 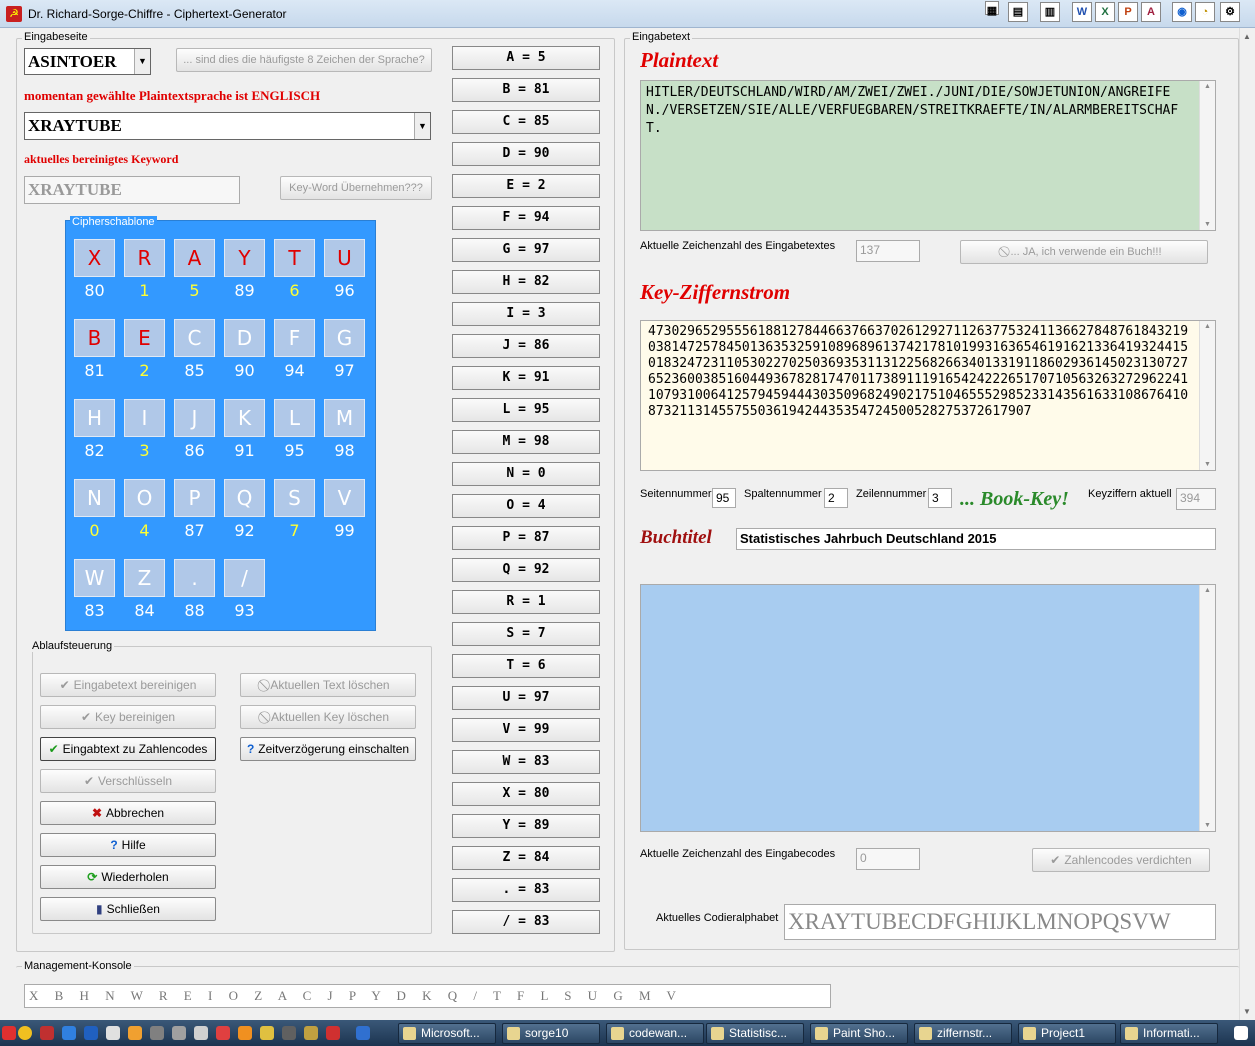 I want to click on taskbar-button: sorge10, so click(x=551, y=1033).